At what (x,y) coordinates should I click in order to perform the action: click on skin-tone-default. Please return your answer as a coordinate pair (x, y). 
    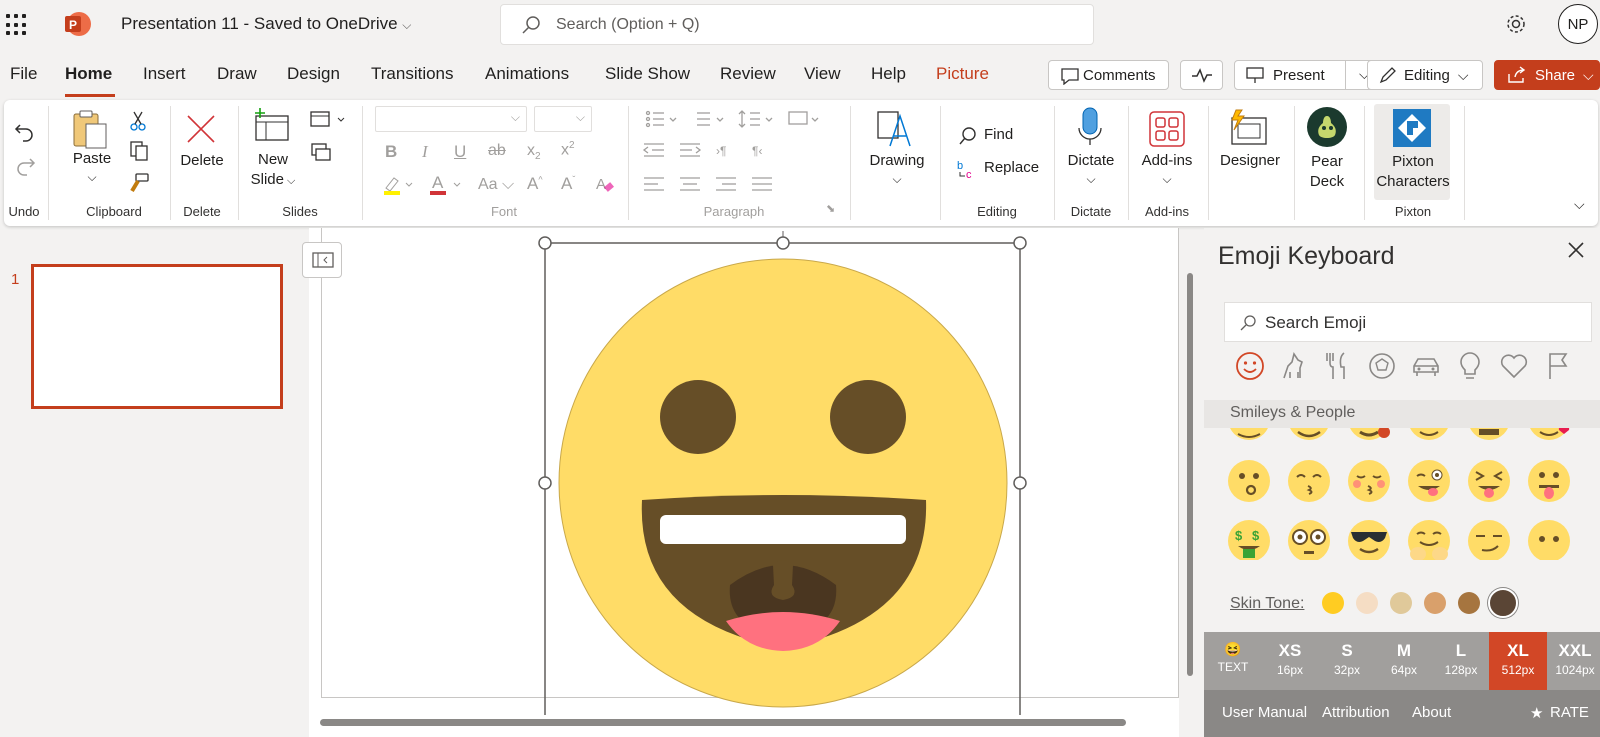
    Looking at the image, I should click on (1333, 603).